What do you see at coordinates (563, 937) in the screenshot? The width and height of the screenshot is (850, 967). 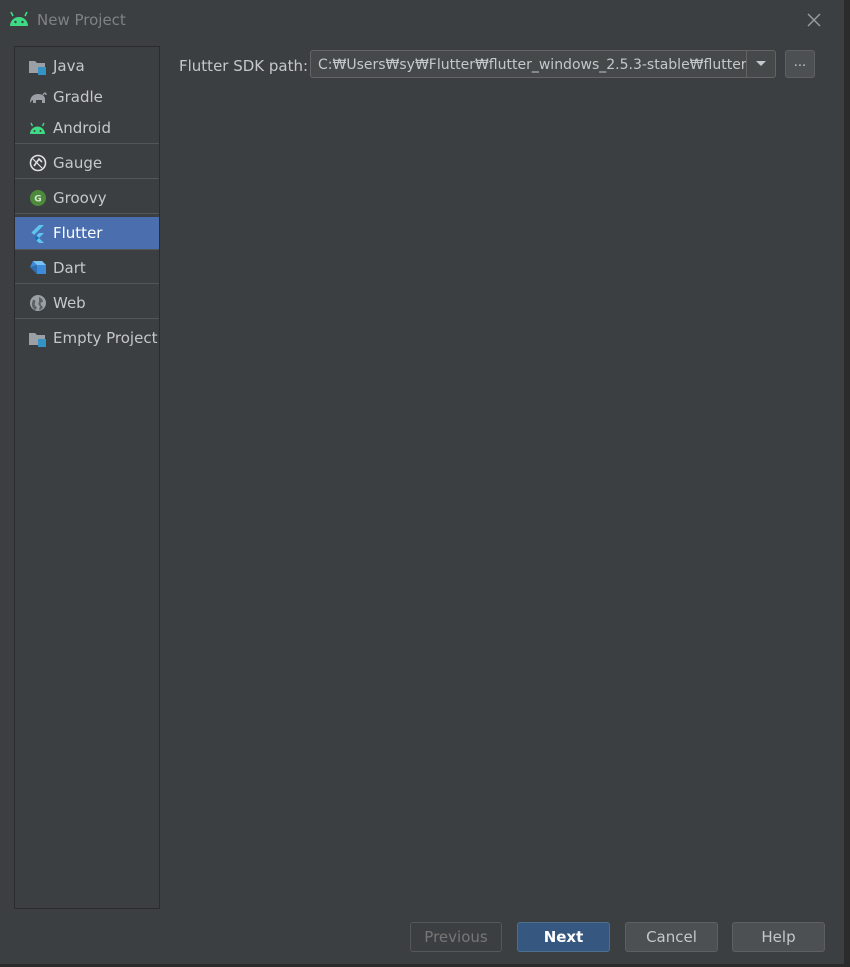 I see `next-button: Next` at bounding box center [563, 937].